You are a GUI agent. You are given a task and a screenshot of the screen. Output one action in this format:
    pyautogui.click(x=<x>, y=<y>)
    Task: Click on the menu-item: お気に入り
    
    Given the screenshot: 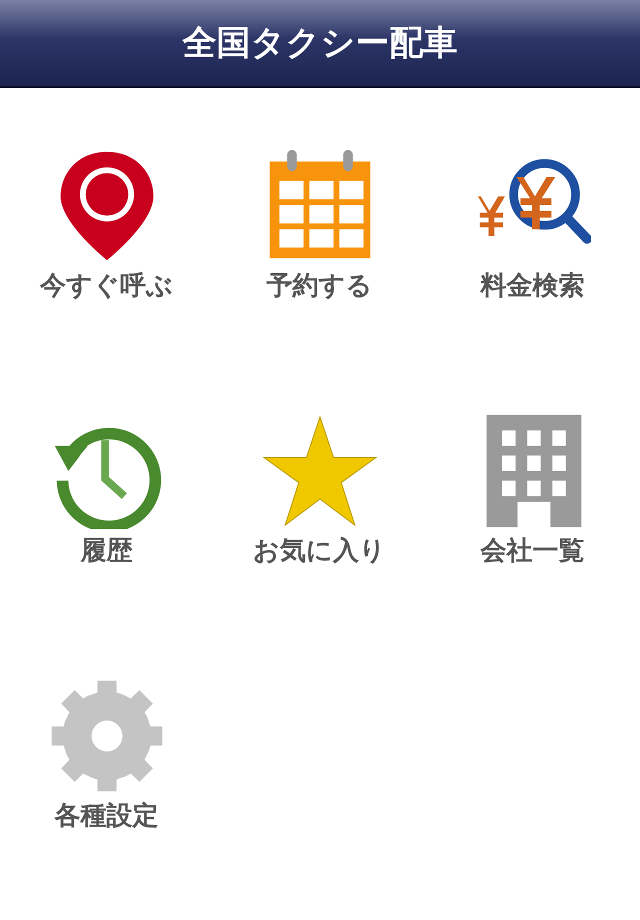 What is the action you would take?
    pyautogui.click(x=319, y=545)
    